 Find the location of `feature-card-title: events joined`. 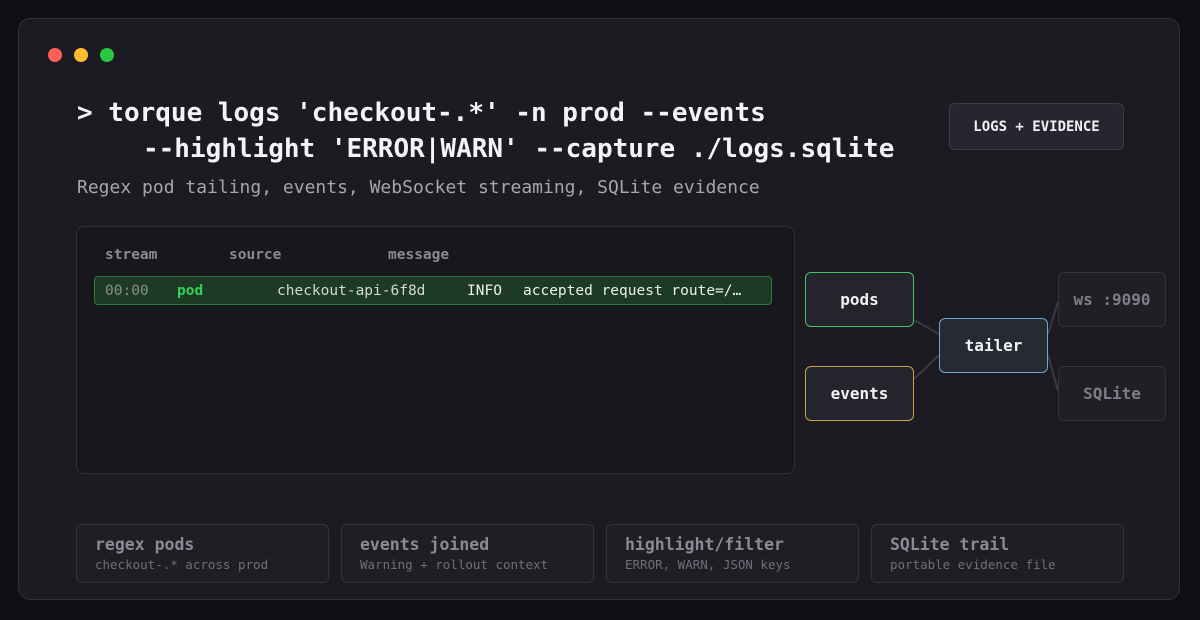

feature-card-title: events joined is located at coordinates (425, 544).